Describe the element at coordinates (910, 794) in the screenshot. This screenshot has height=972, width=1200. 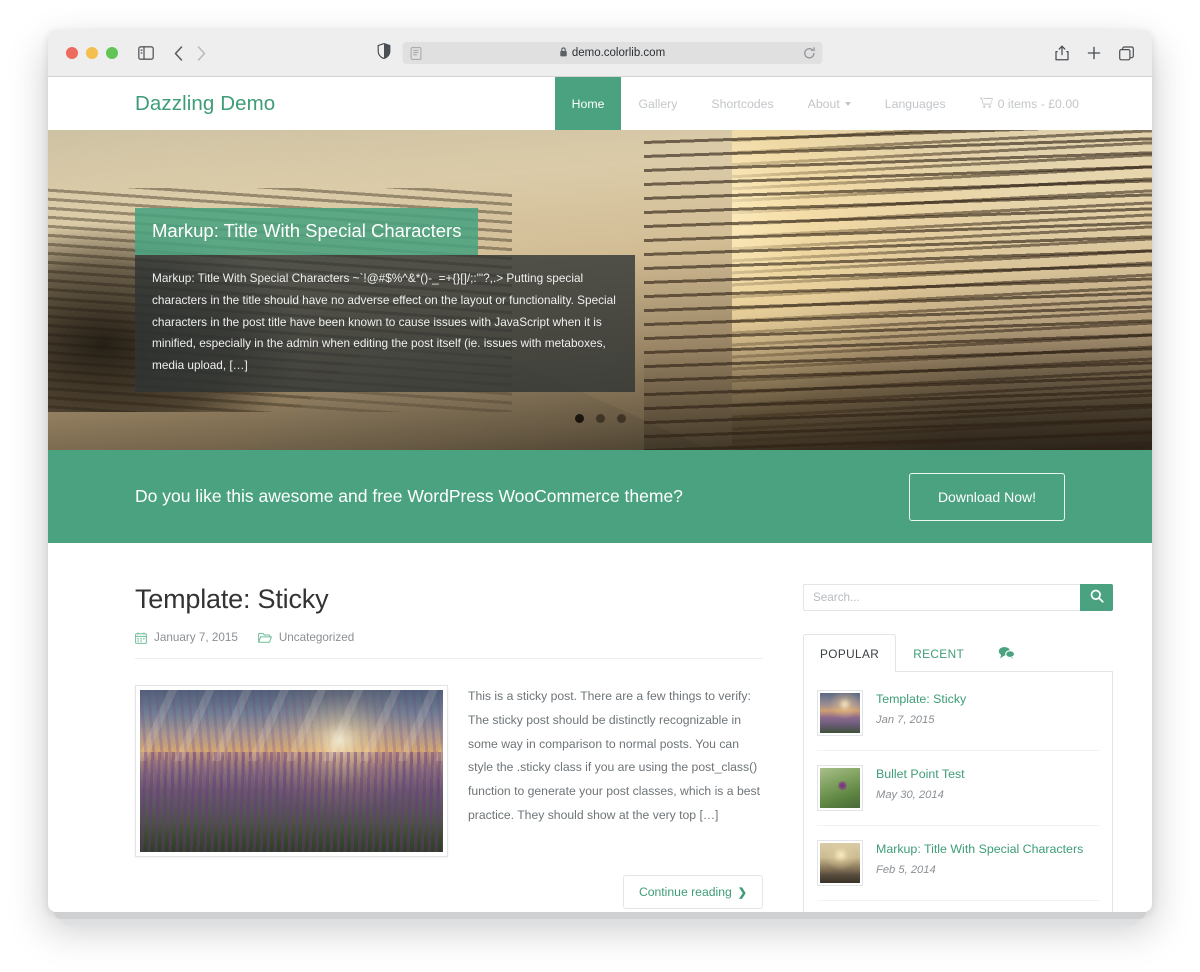
I see `list-item-date: May 30, 2014` at that location.